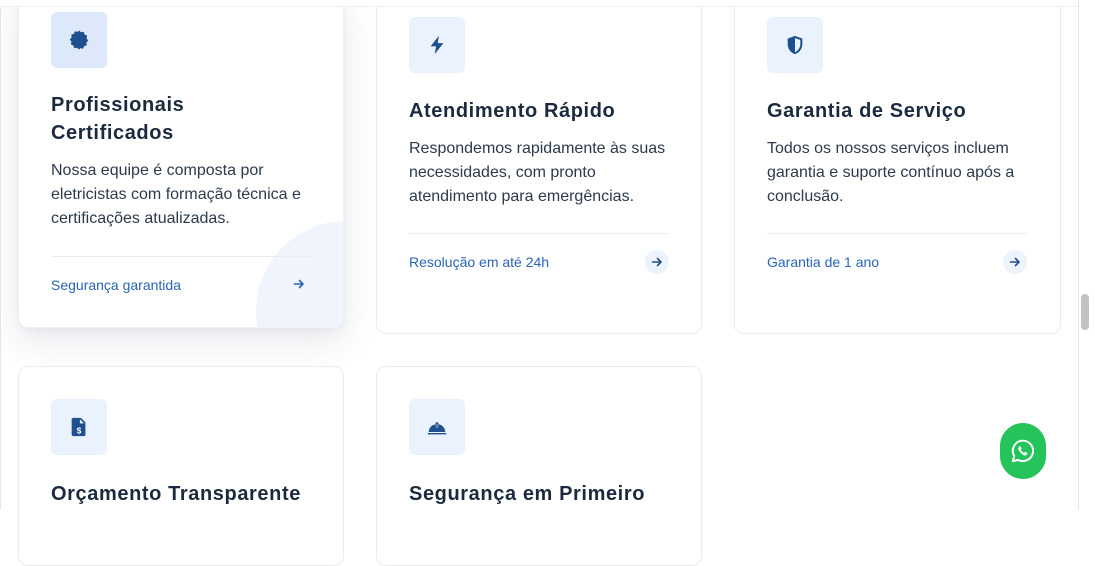 The width and height of the screenshot is (1095, 566). I want to click on badge-icon, so click(79, 40).